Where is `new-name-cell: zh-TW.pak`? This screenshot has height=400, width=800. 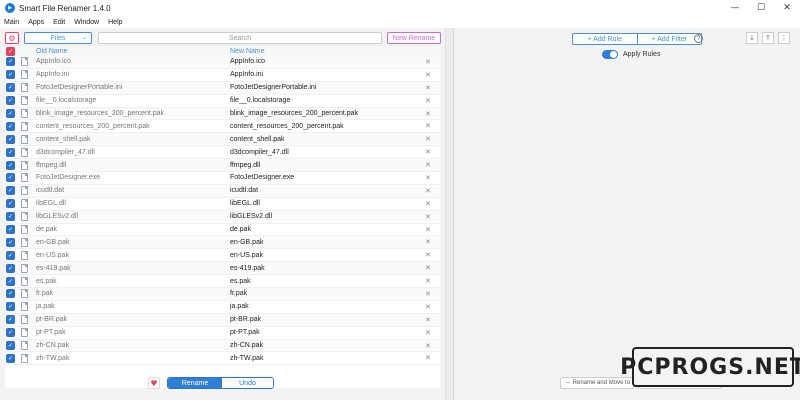
new-name-cell: zh-TW.pak is located at coordinates (246, 358).